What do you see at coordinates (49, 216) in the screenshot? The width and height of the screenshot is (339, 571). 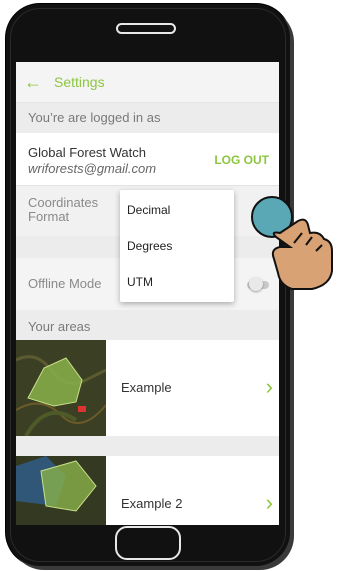 I see `coordinates-label-line2: Format` at bounding box center [49, 216].